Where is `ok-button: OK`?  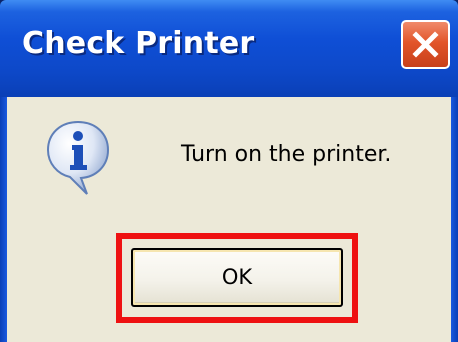 ok-button: OK is located at coordinates (237, 277).